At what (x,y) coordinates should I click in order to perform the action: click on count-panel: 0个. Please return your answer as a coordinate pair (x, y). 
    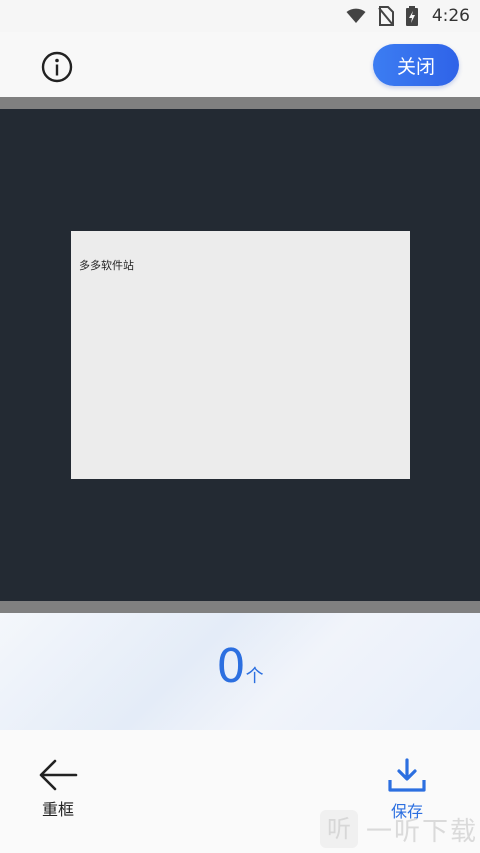
    Looking at the image, I should click on (240, 671).